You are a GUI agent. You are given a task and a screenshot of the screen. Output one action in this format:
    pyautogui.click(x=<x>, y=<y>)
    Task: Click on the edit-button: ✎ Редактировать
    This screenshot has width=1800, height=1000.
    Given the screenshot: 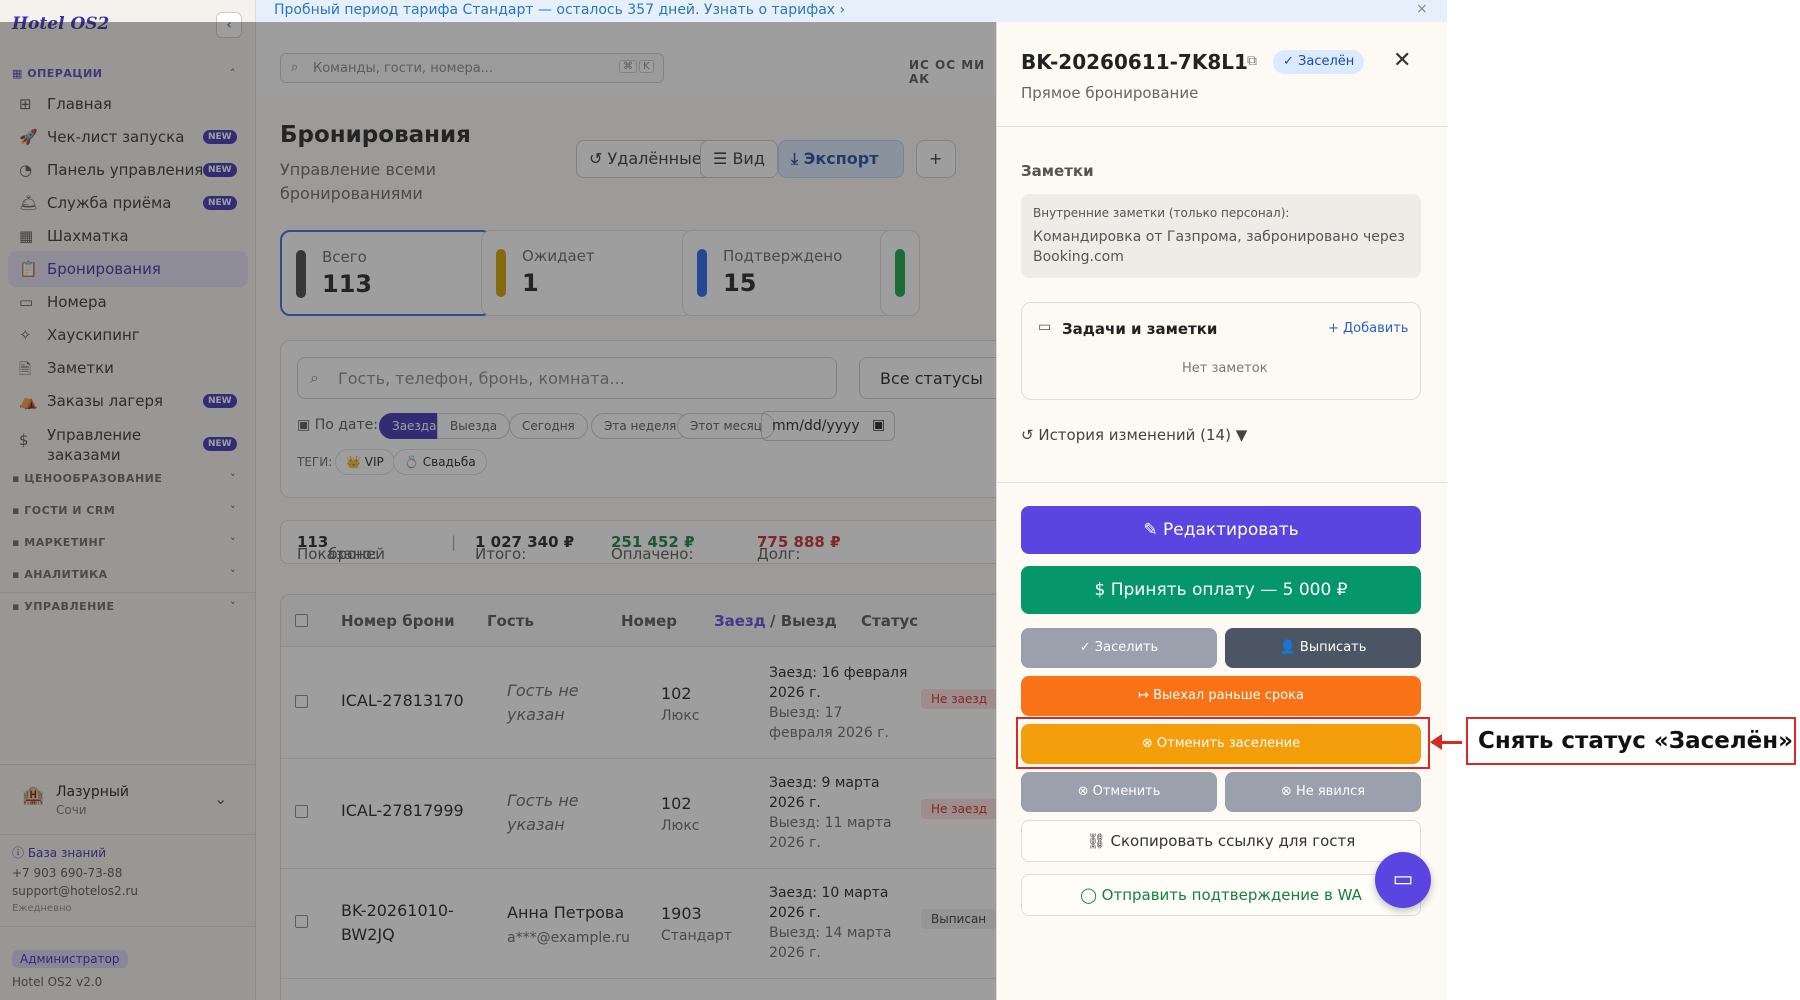 What is the action you would take?
    pyautogui.click(x=1221, y=530)
    